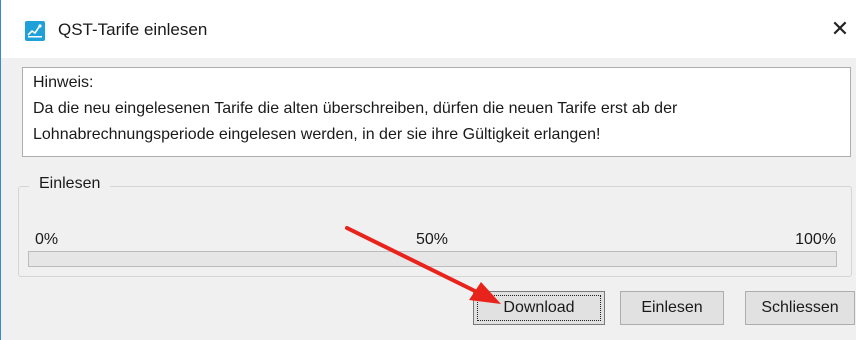  What do you see at coordinates (815, 239) in the screenshot?
I see `progress-label-100: 100%` at bounding box center [815, 239].